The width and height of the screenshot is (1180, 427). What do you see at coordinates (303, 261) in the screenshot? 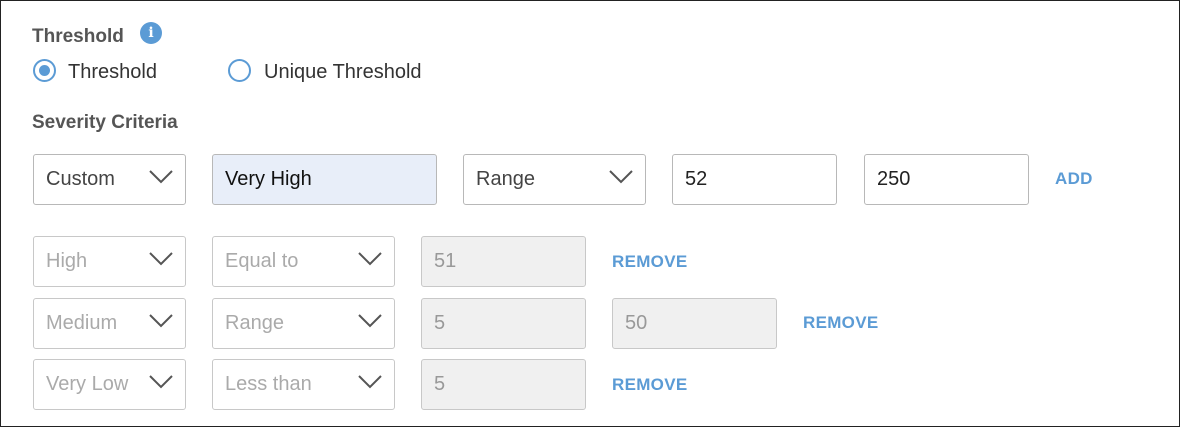
I see `row-high-operator-select: Equal to` at bounding box center [303, 261].